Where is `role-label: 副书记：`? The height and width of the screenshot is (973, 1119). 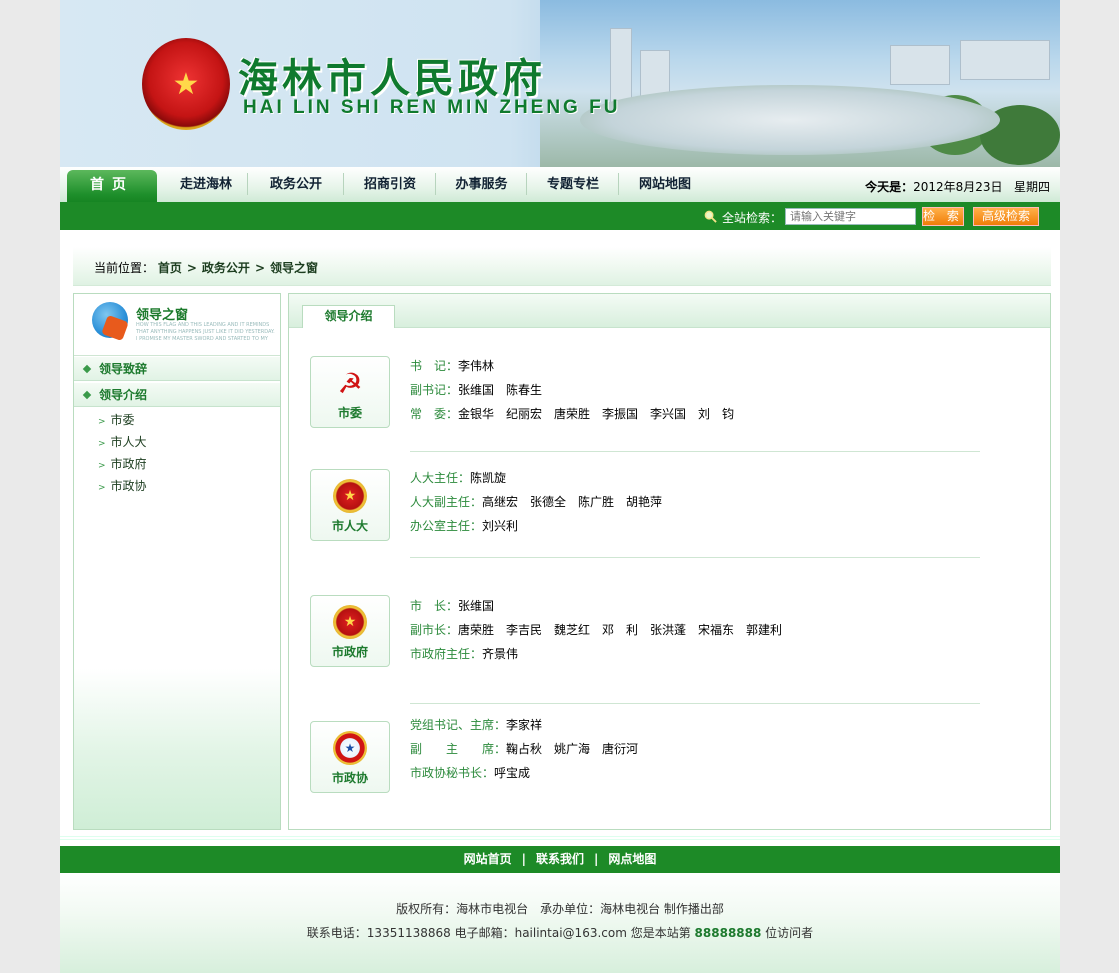
role-label: 副书记： is located at coordinates (434, 390).